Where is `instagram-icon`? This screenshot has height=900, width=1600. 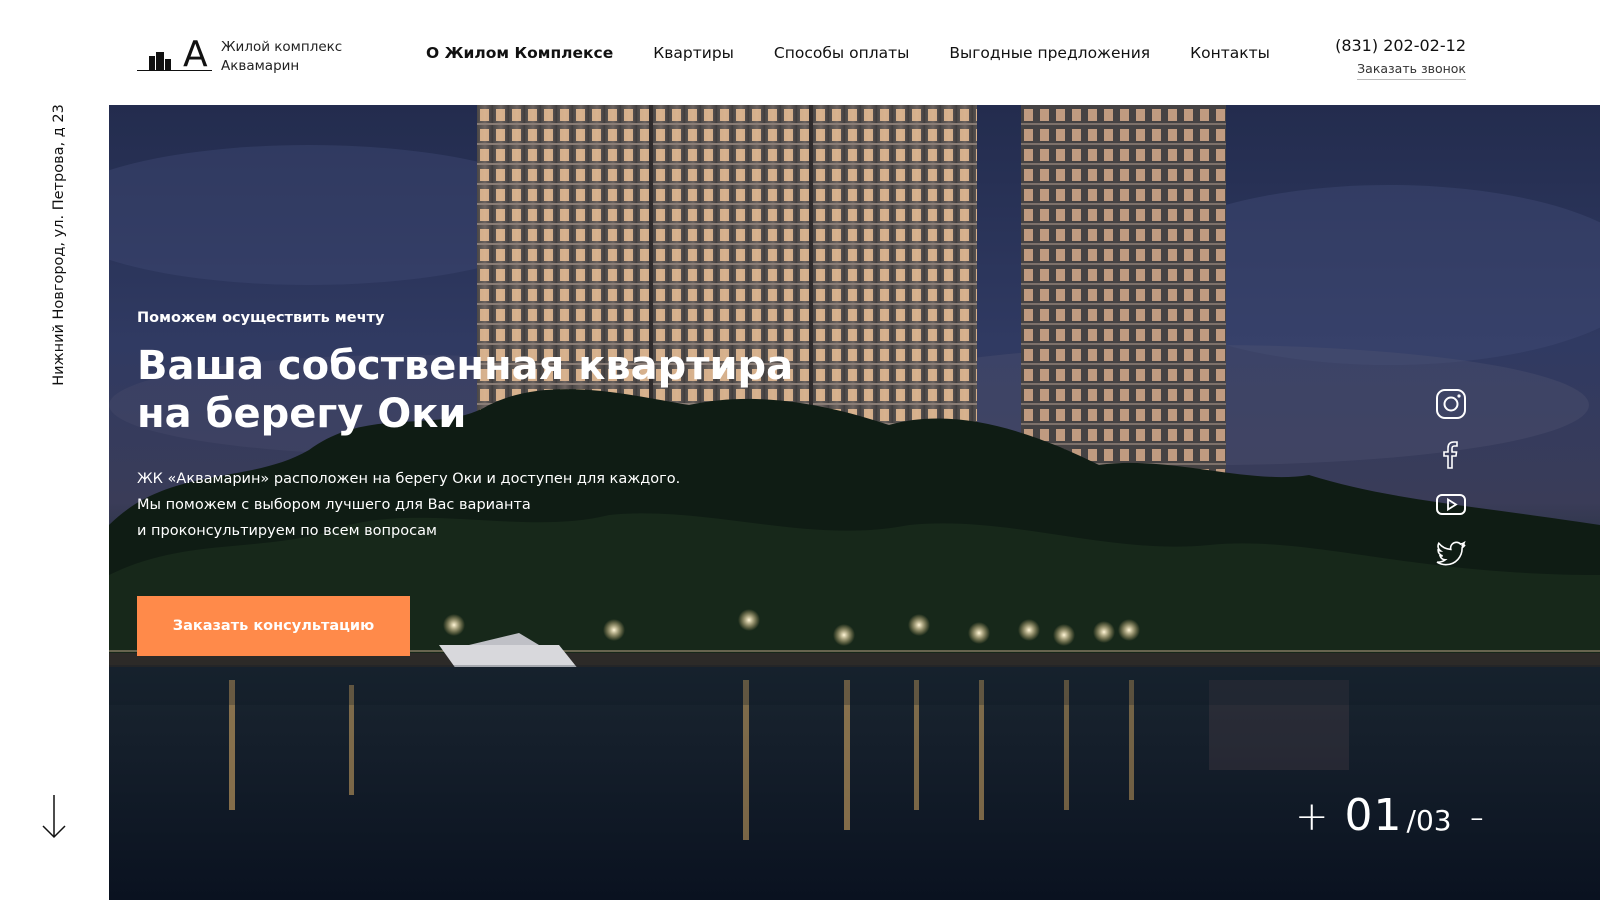 instagram-icon is located at coordinates (1451, 404).